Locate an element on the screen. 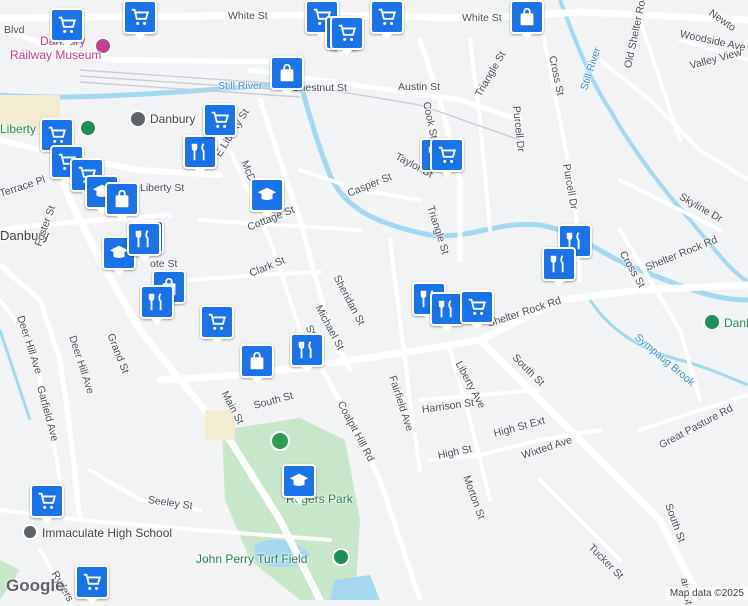 Image resolution: width=748 pixels, height=606 pixels. danbury-stop-pin is located at coordinates (138, 119).